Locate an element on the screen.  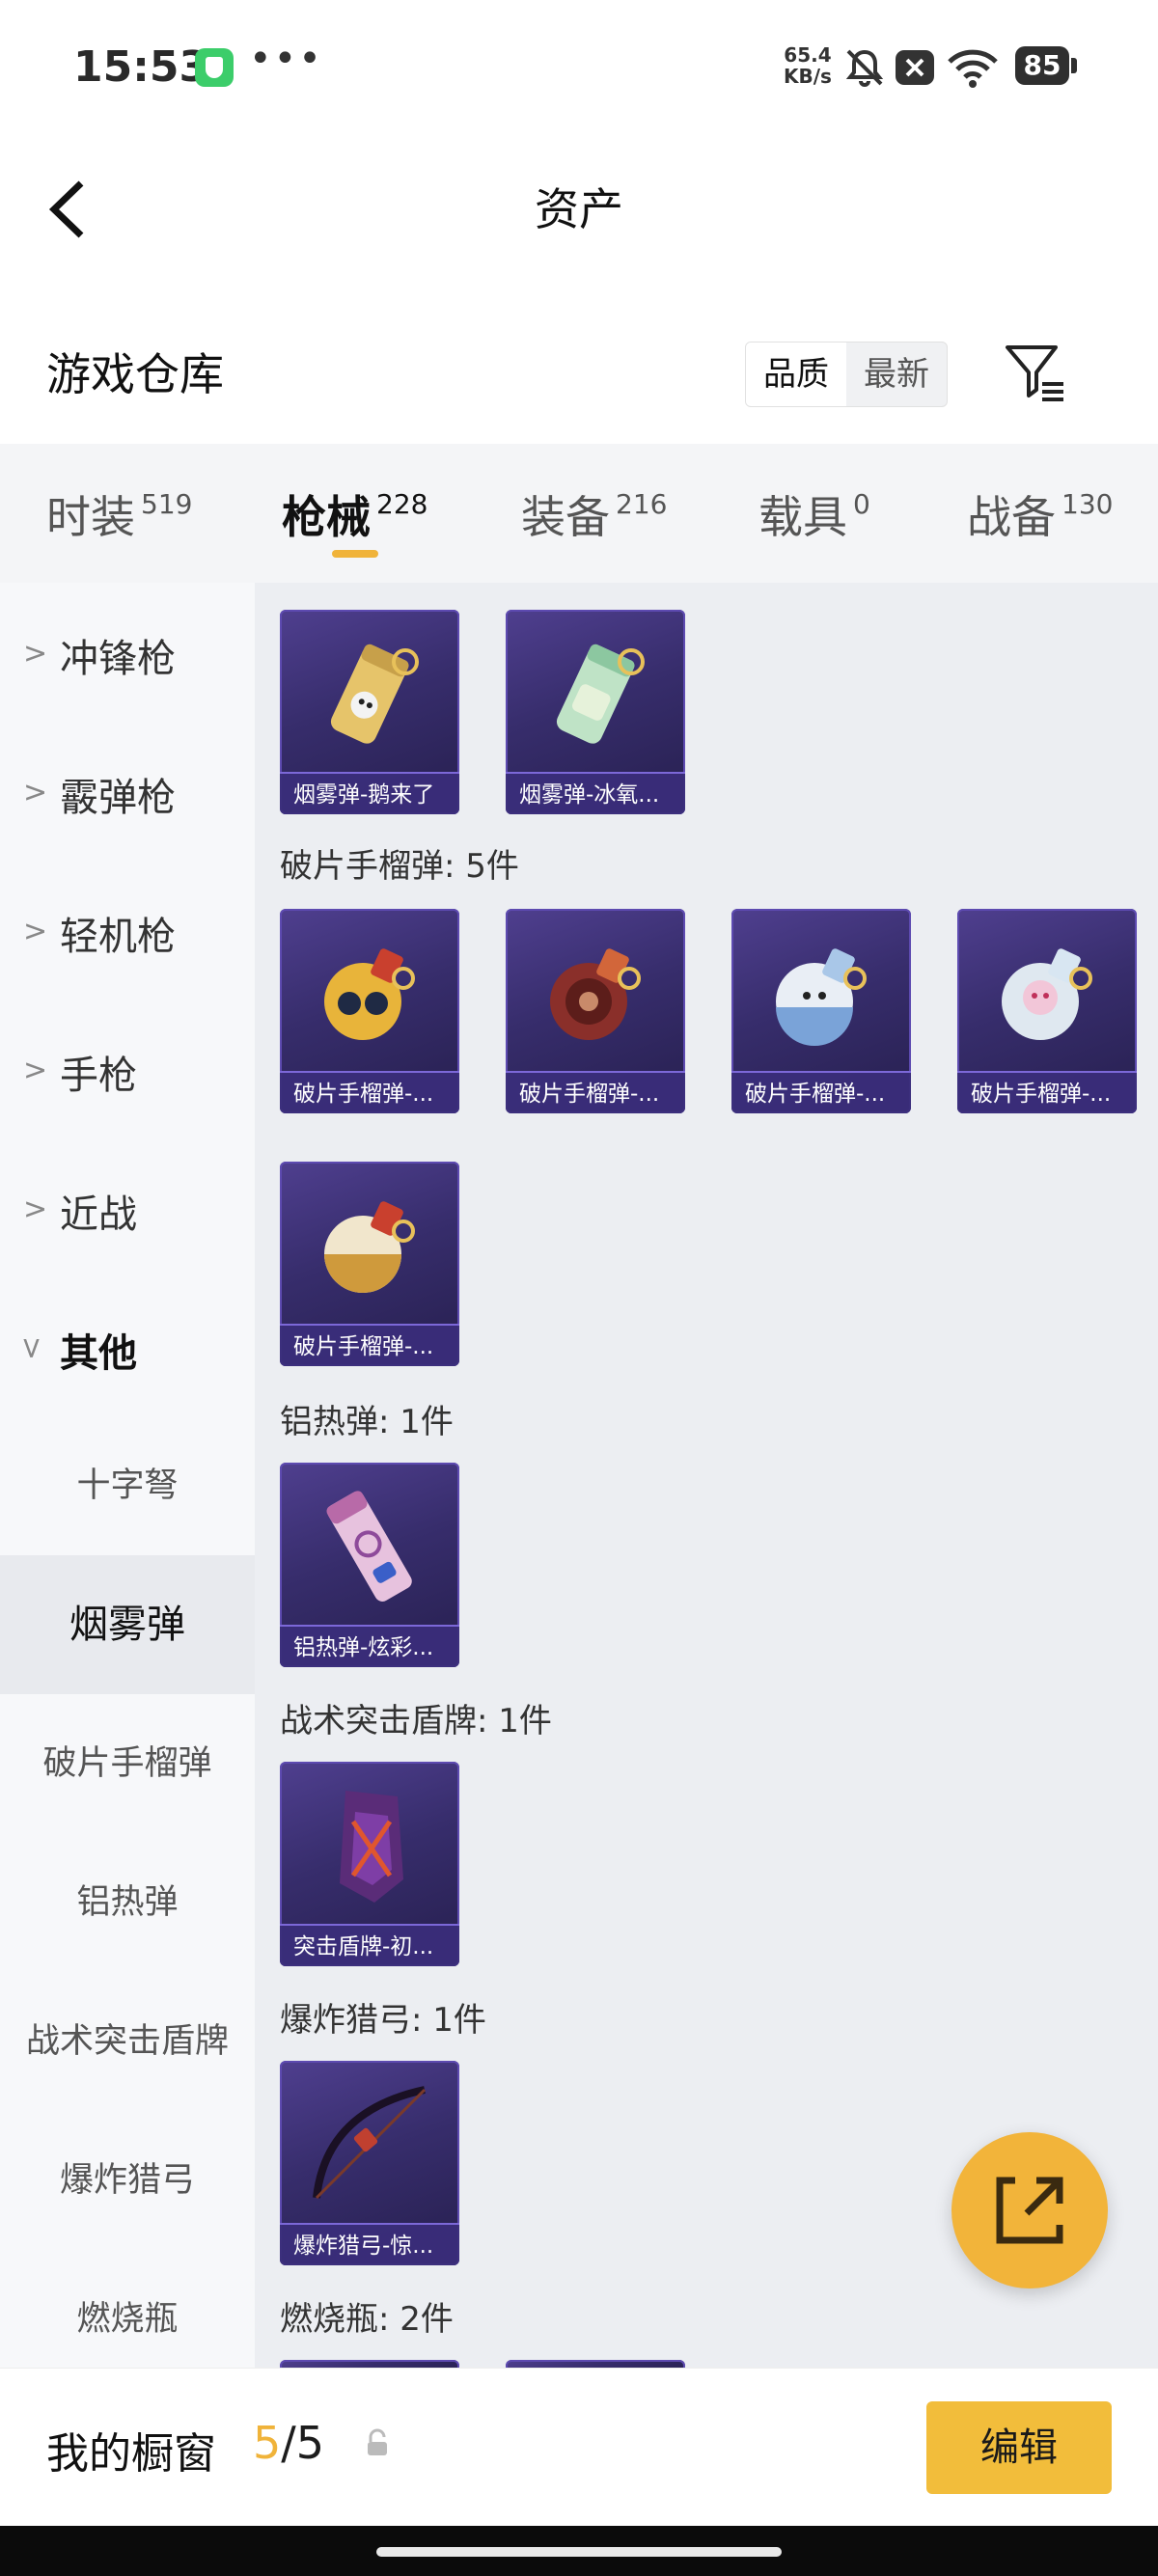
tab-fashion: 时装 519 is located at coordinates (119, 514).